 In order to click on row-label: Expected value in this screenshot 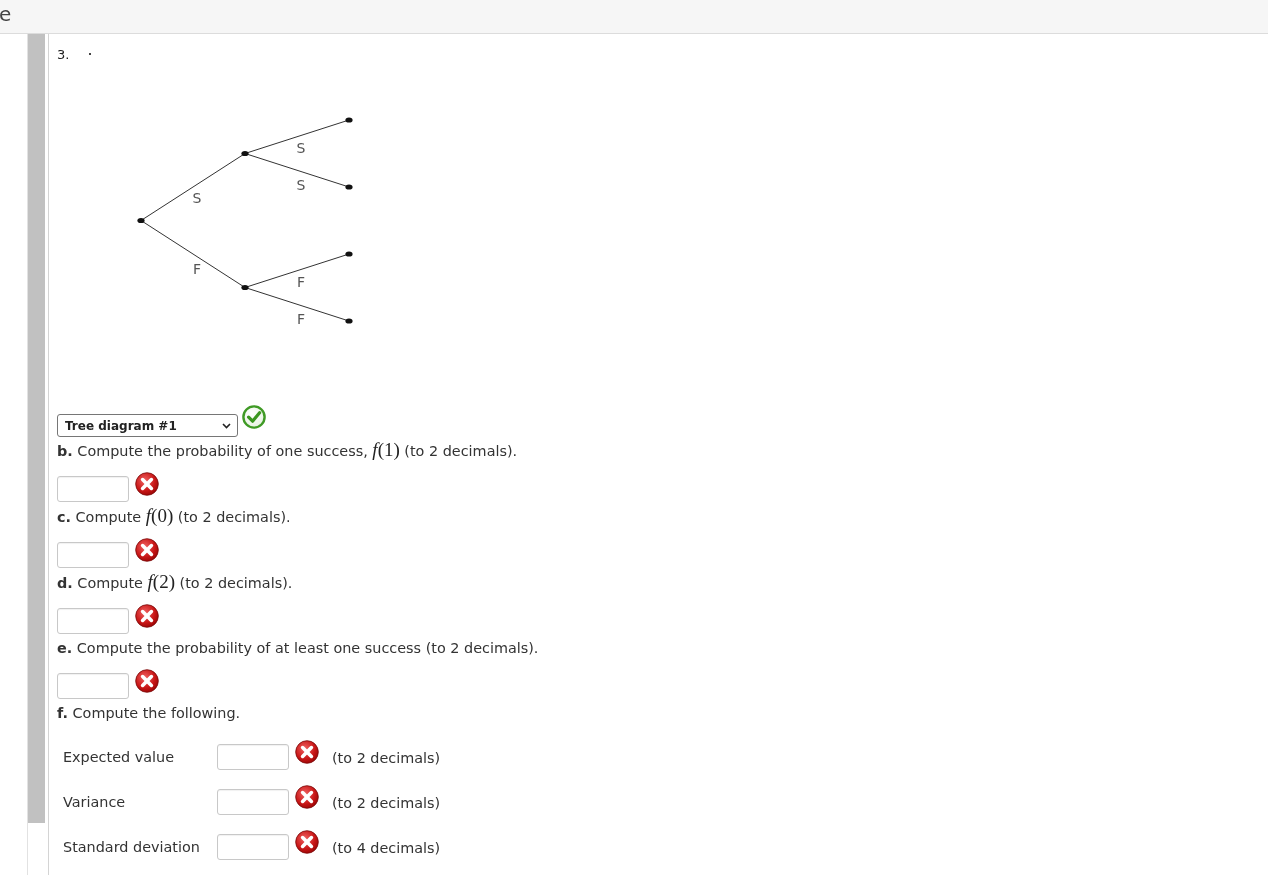, I will do `click(119, 757)`.